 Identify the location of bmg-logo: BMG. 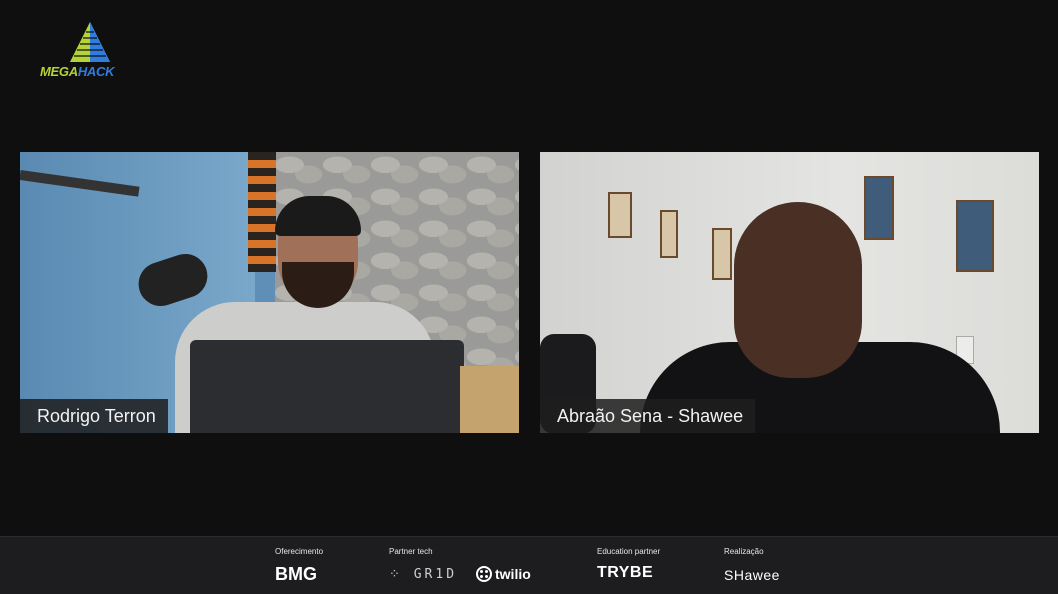
(296, 574).